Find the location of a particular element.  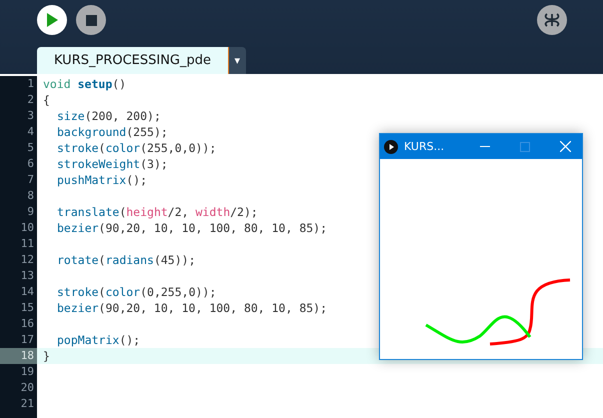

line-number: 10 is located at coordinates (18, 228).